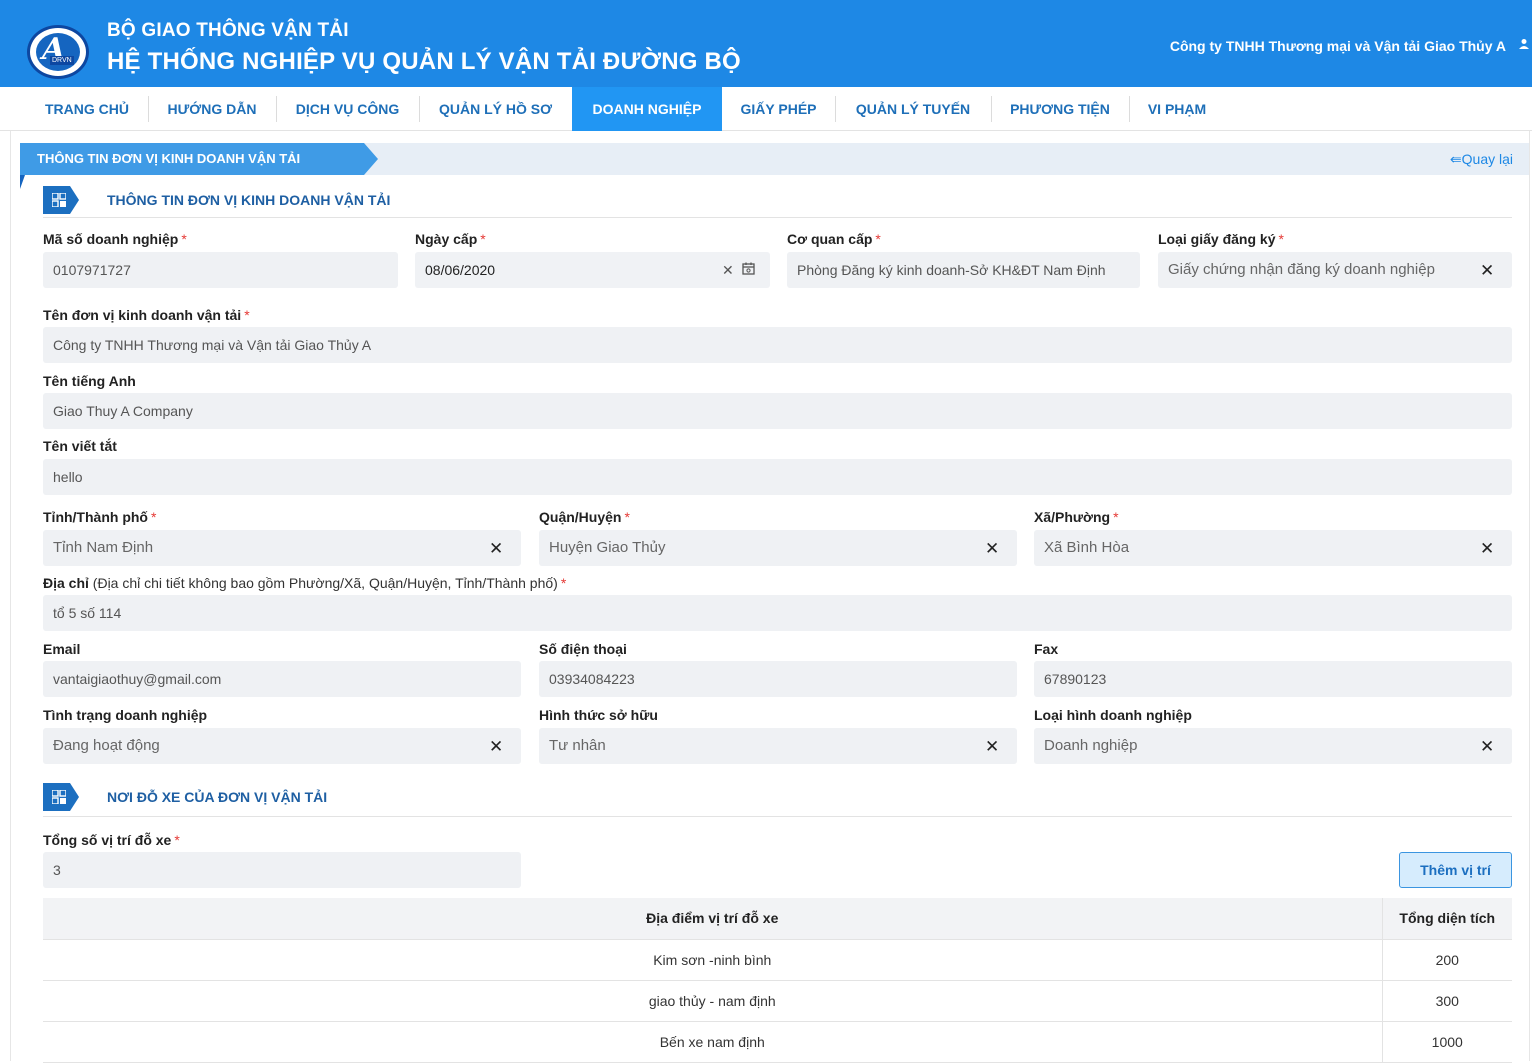 This screenshot has height=1063, width=1532. I want to click on english-name-field: Giao Thuy A Company, so click(777, 411).